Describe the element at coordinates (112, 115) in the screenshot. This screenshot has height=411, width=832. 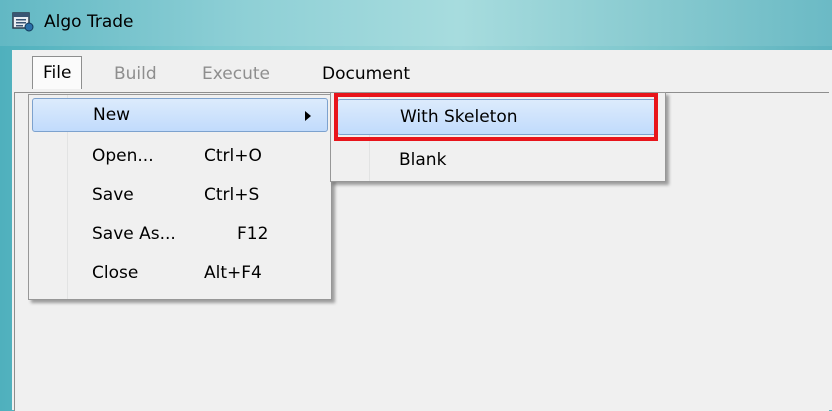
I see `menu-item-label: New` at that location.